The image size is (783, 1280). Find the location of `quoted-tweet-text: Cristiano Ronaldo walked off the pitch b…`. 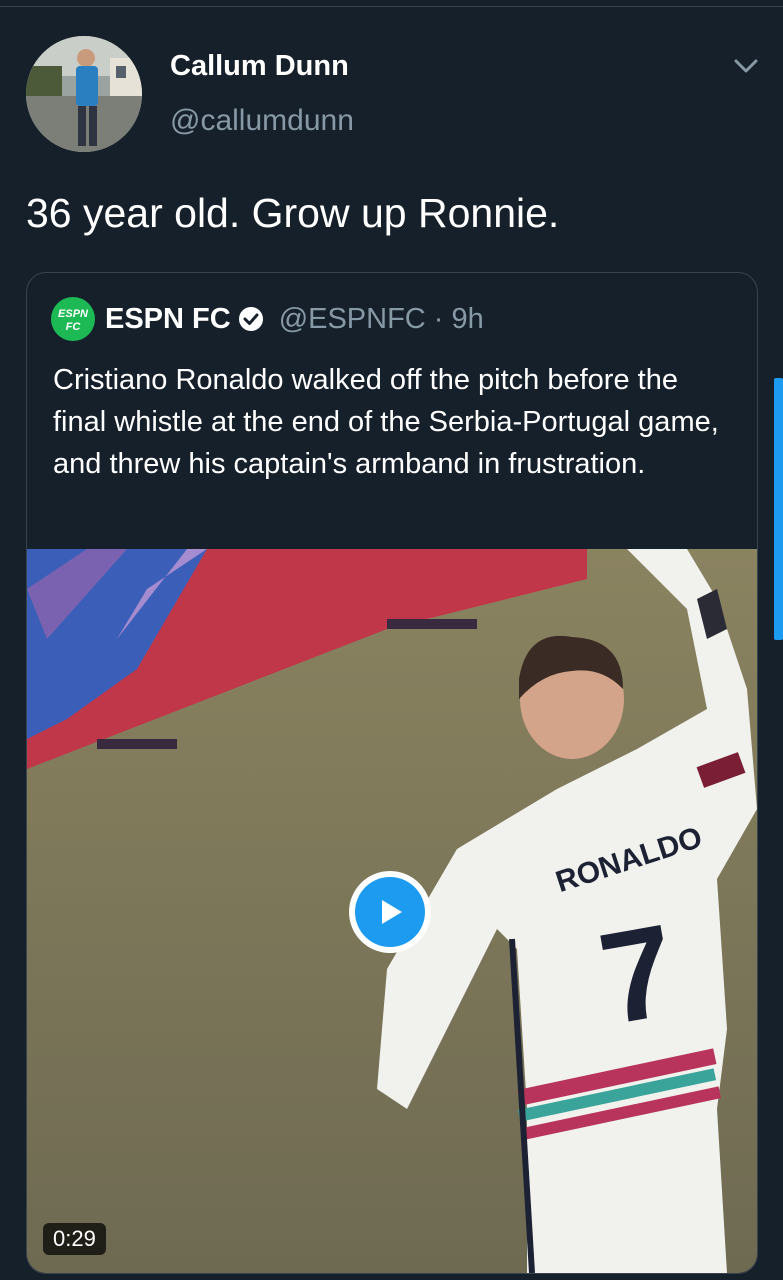

quoted-tweet-text: Cristiano Ronaldo walked off the pitch b… is located at coordinates (386, 422).